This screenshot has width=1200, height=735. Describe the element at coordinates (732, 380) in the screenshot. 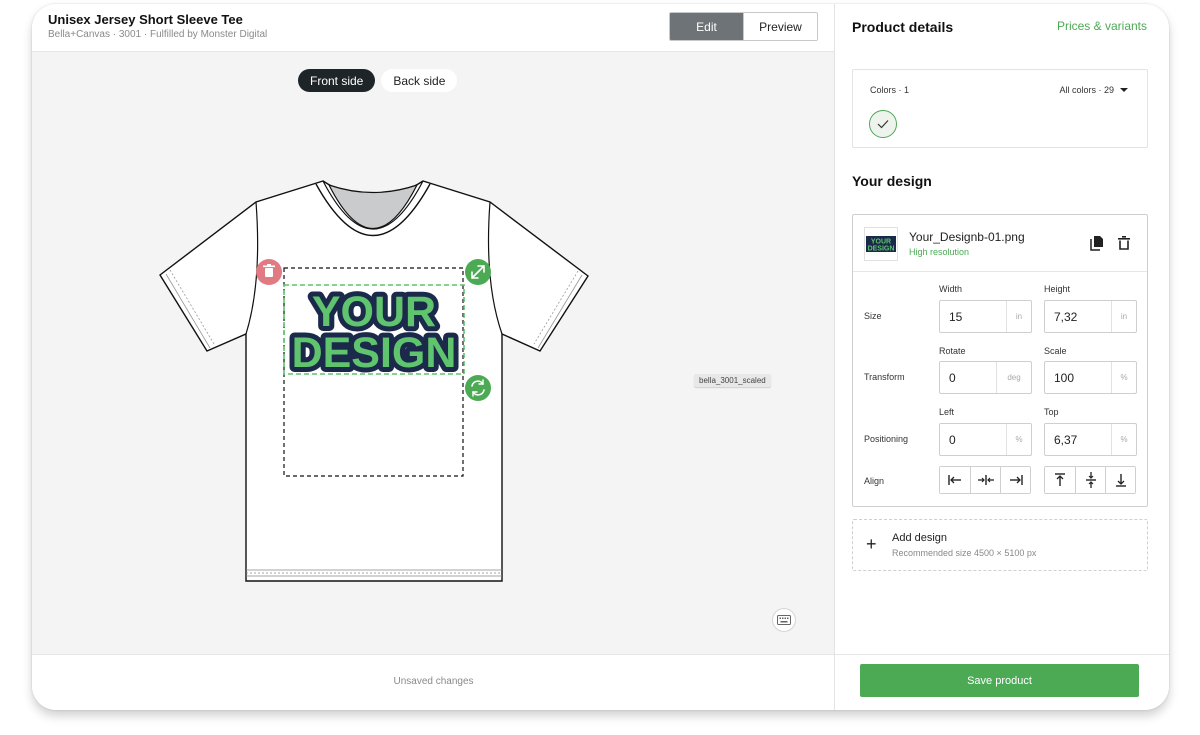

I see `layer-tag: bella_3001_scaled` at that location.